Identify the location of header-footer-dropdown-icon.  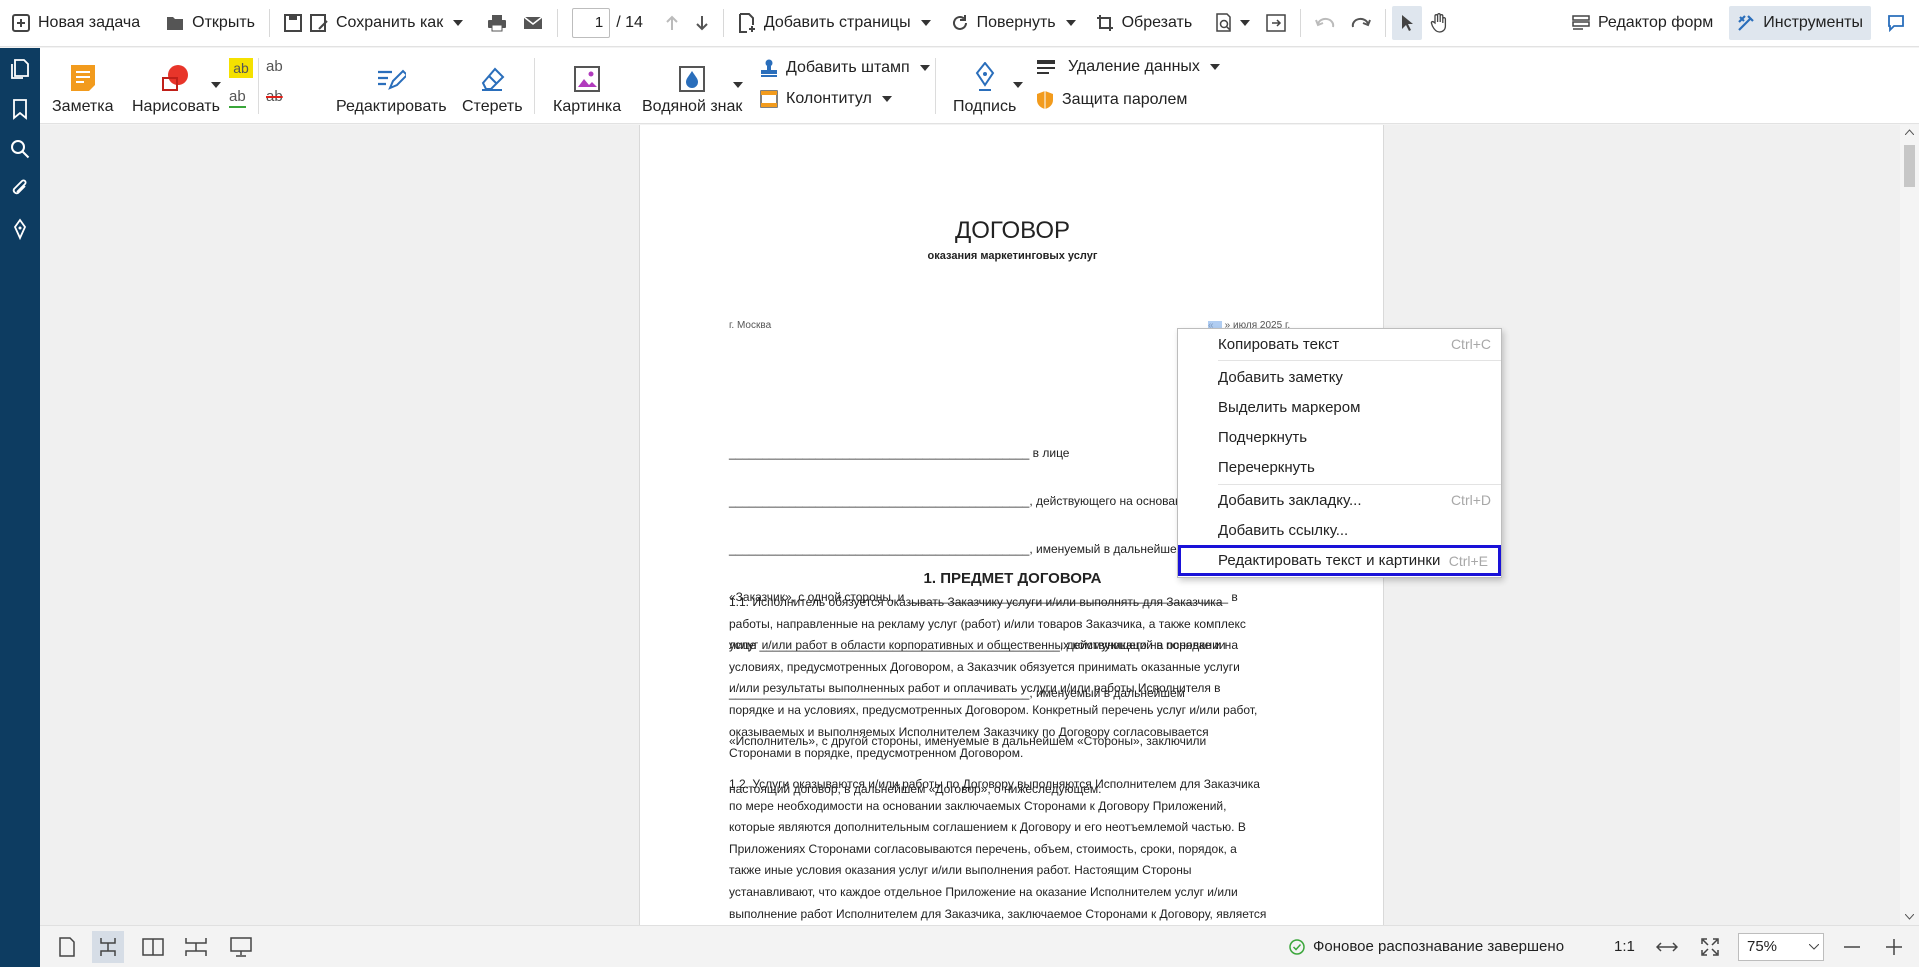
(886, 99).